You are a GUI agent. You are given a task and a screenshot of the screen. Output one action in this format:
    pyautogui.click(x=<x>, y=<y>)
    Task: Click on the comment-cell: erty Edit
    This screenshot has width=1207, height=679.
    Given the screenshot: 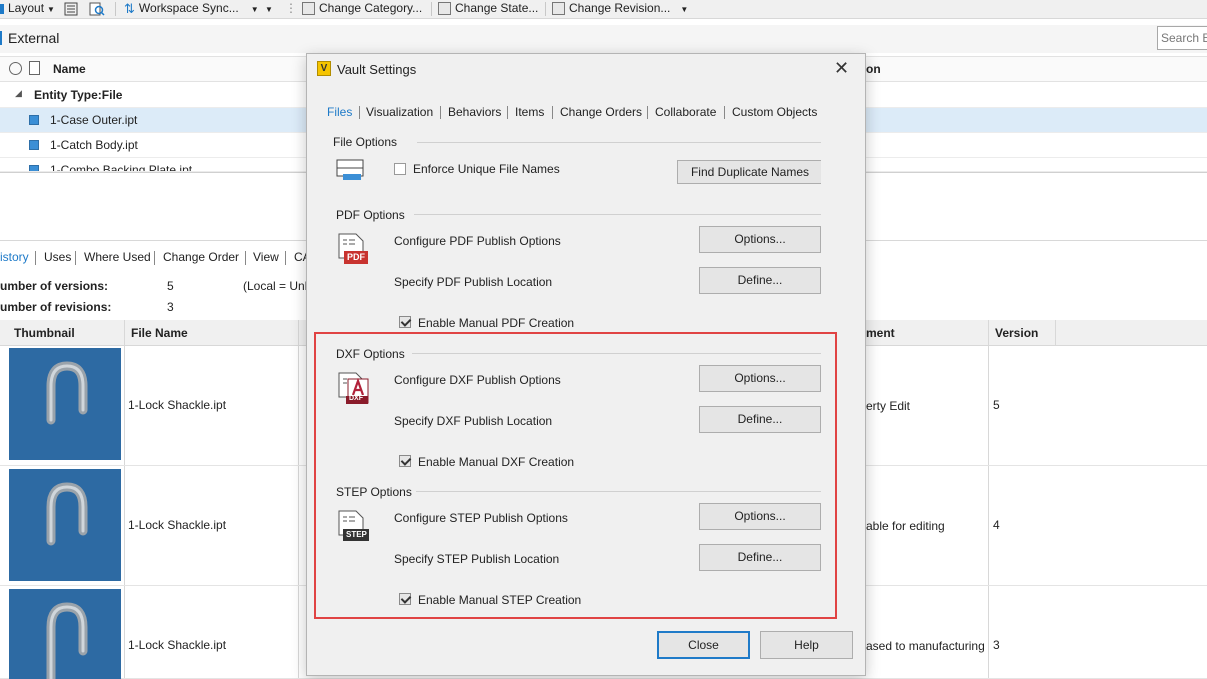 What is the action you would take?
    pyautogui.click(x=888, y=406)
    